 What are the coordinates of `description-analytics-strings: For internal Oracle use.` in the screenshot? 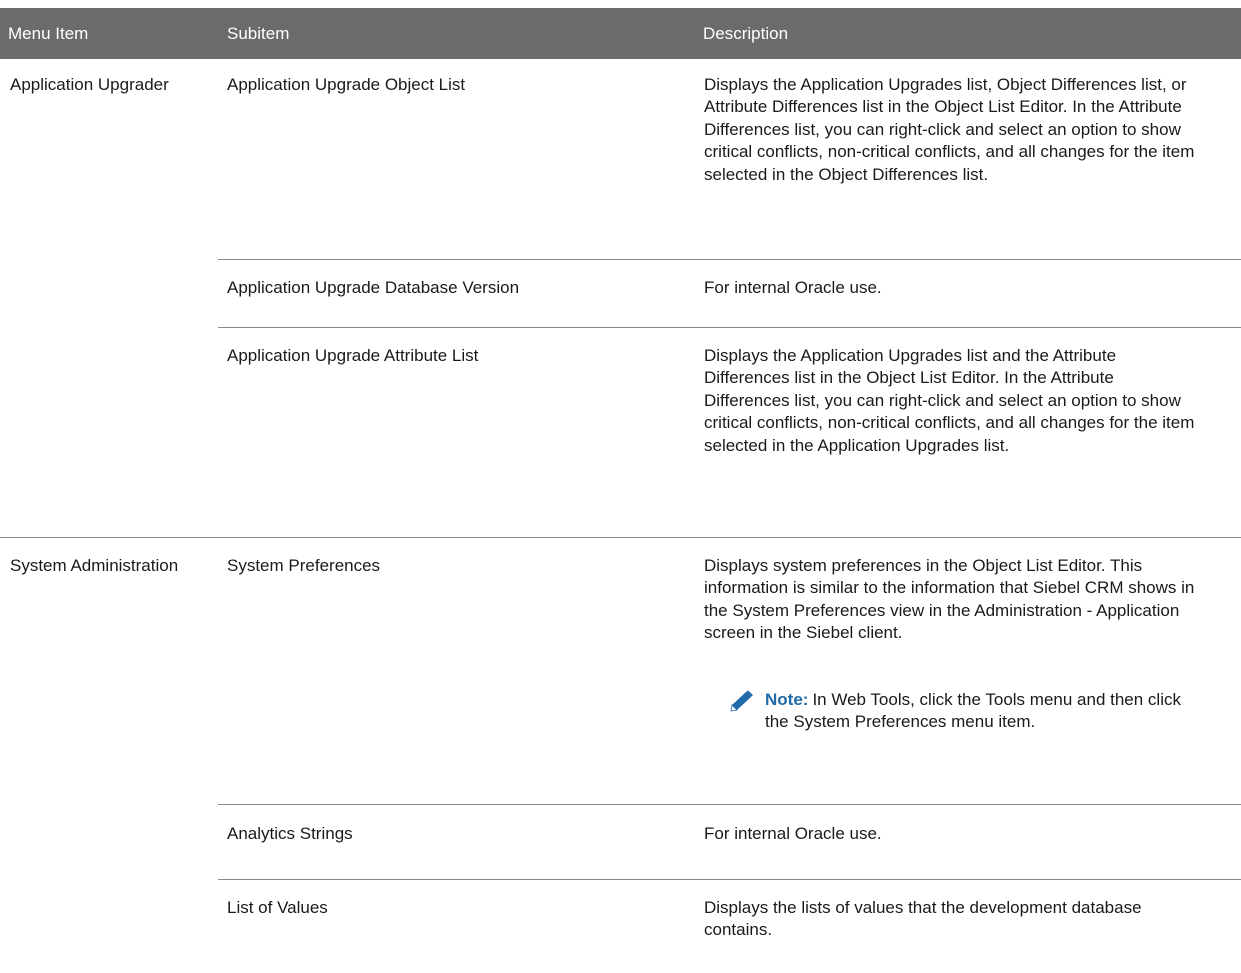 It's located at (793, 833).